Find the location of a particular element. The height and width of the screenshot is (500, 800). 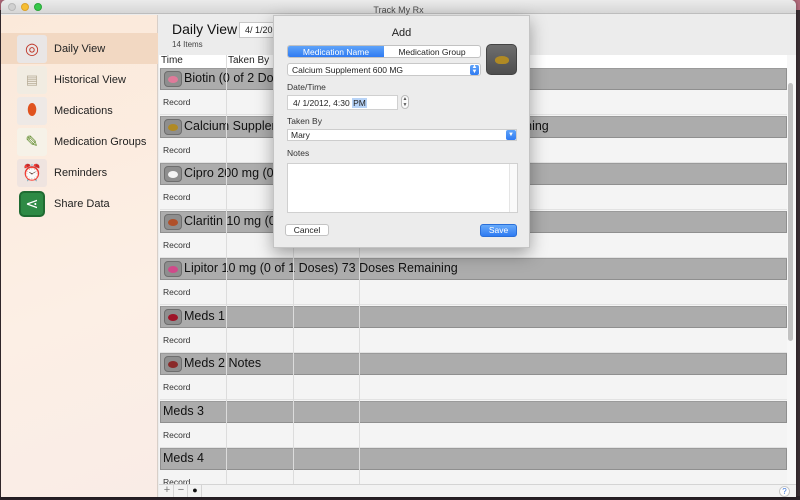

history-paper-icon: ▤ is located at coordinates (32, 79).